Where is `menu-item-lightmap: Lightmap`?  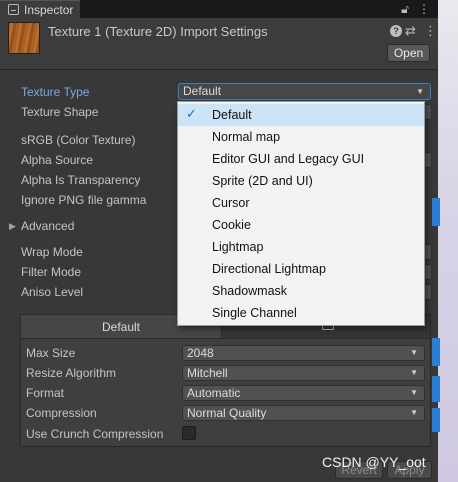 menu-item-lightmap: Lightmap is located at coordinates (301, 247).